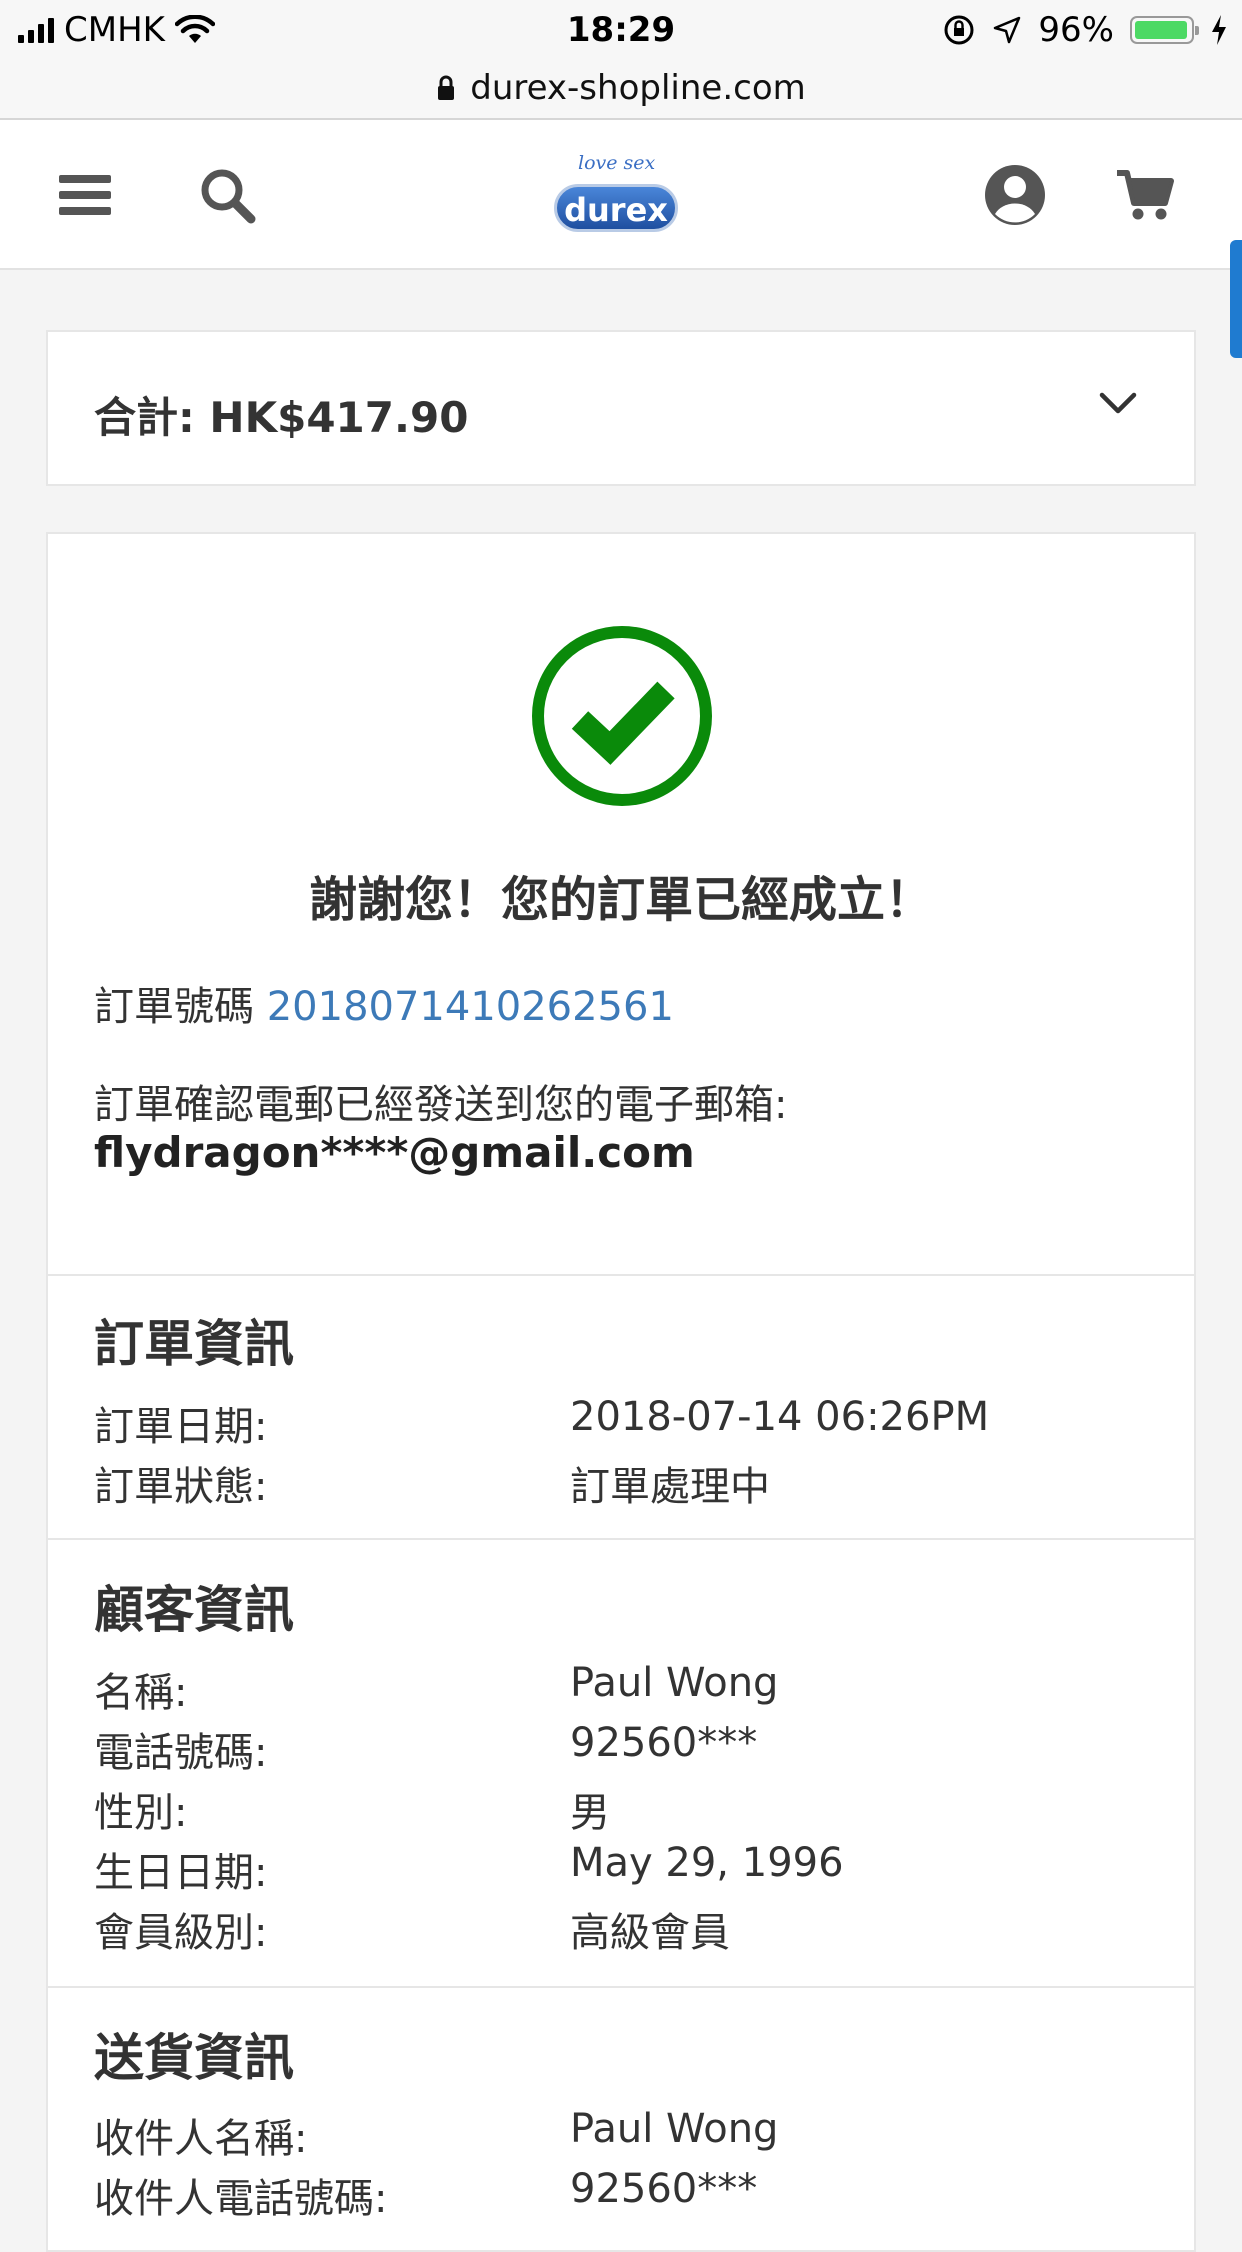  What do you see at coordinates (1219, 30) in the screenshot?
I see `charging-bolt-icon` at bounding box center [1219, 30].